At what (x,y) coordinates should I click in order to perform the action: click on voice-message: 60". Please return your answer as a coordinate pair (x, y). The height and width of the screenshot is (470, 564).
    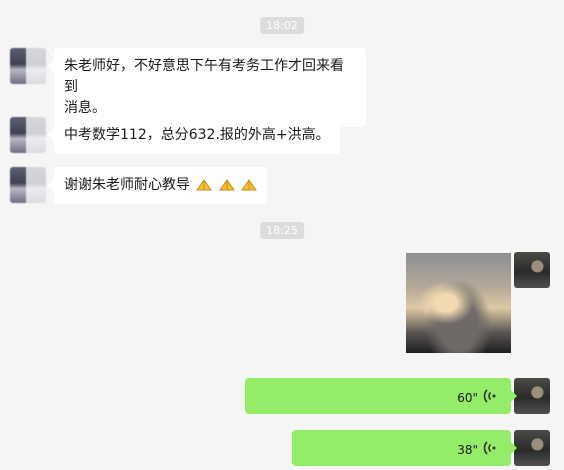
    Looking at the image, I should click on (381, 396).